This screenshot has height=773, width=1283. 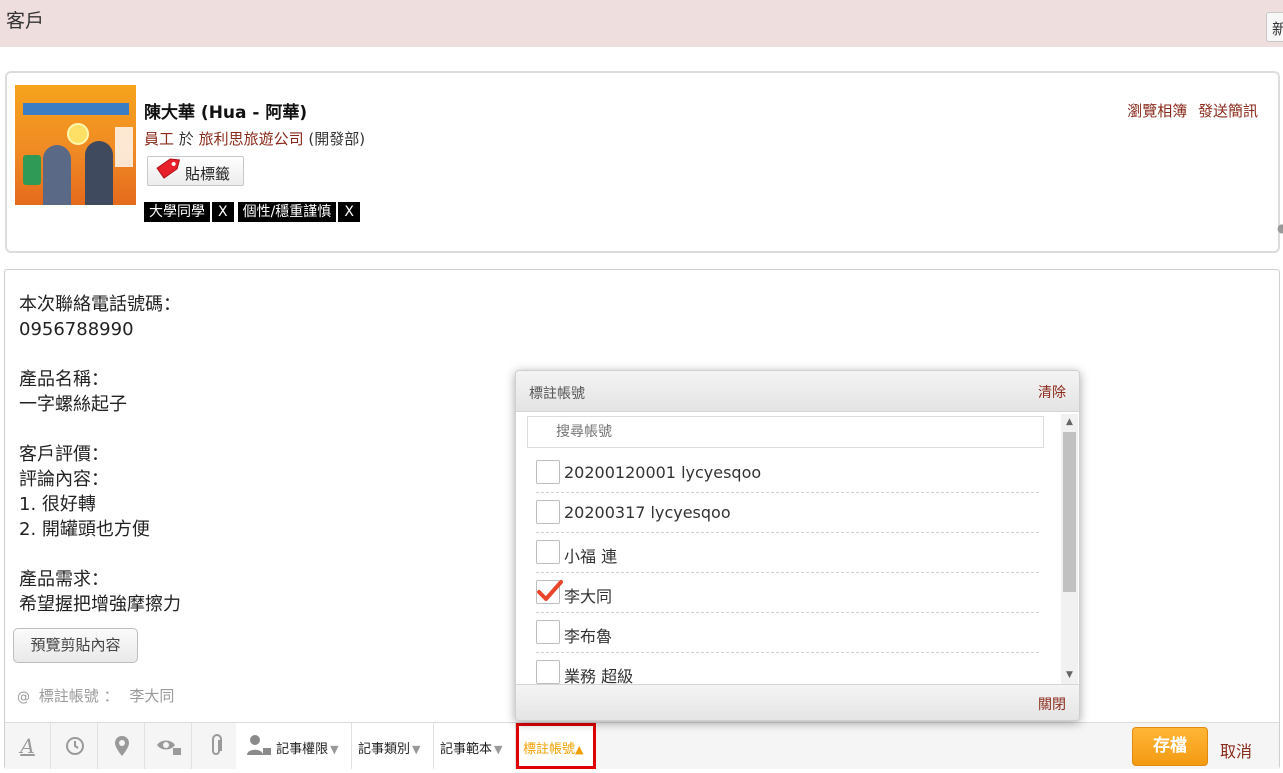 What do you see at coordinates (641, 23) in the screenshot?
I see `top-header-bar: 客戶 新` at bounding box center [641, 23].